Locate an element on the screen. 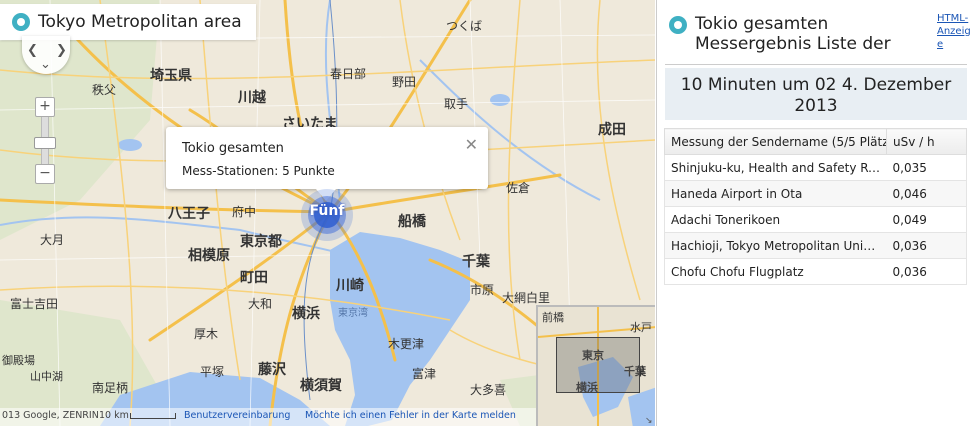 Image resolution: width=970 pixels, height=426 pixels. station-value: 0,035 is located at coordinates (926, 167).